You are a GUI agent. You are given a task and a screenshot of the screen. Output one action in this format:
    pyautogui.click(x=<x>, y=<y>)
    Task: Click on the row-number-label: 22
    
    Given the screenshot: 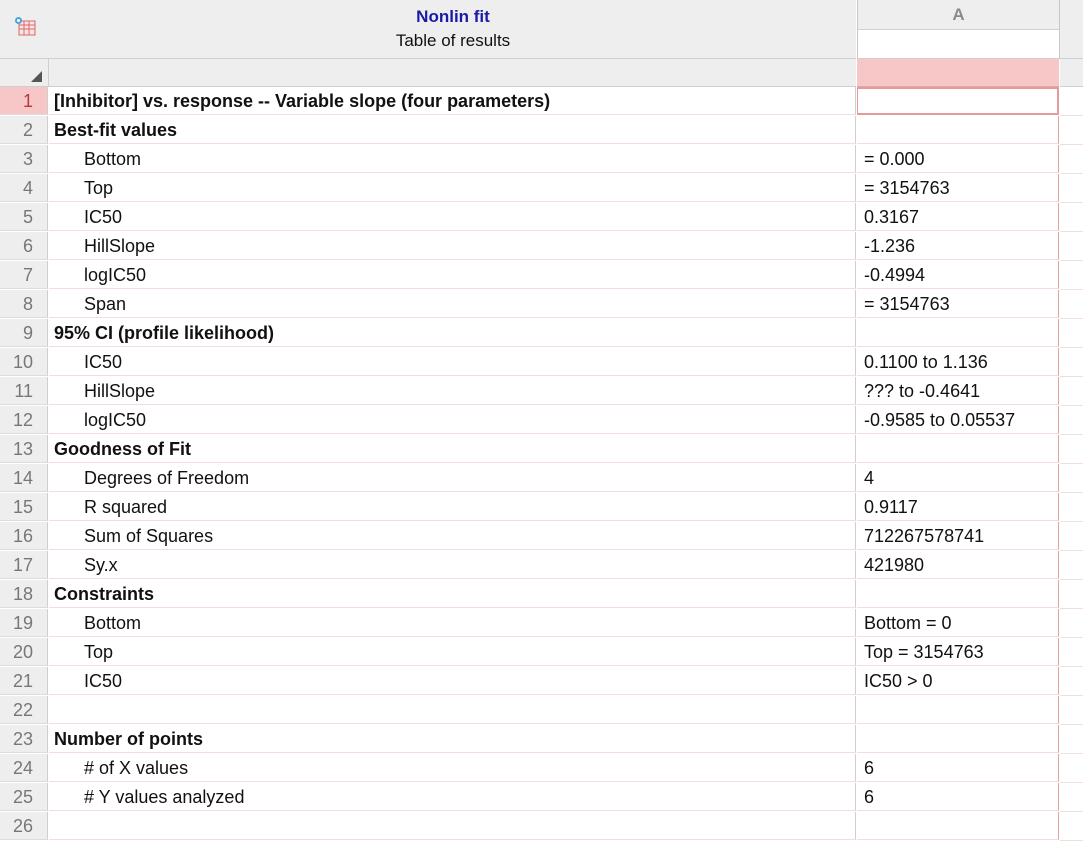 What is the action you would take?
    pyautogui.click(x=22, y=710)
    